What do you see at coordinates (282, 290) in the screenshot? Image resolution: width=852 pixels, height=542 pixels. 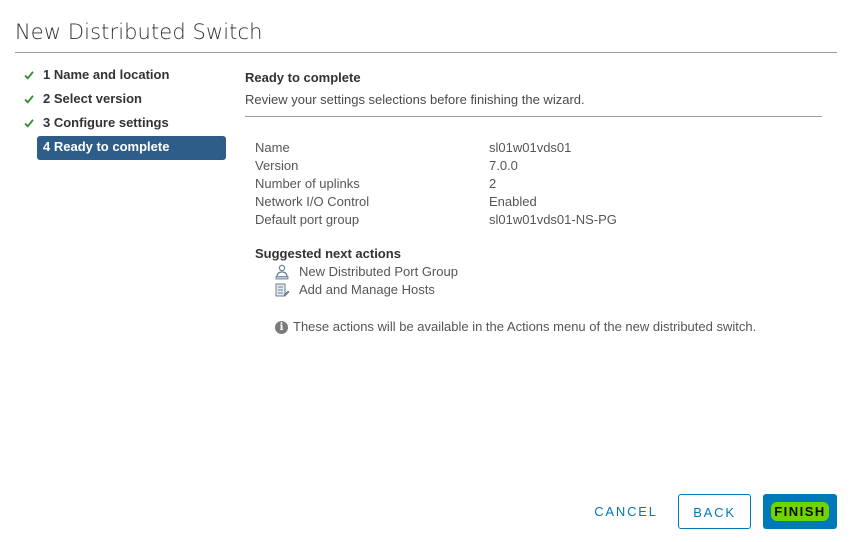 I see `manage-hosts-icon` at bounding box center [282, 290].